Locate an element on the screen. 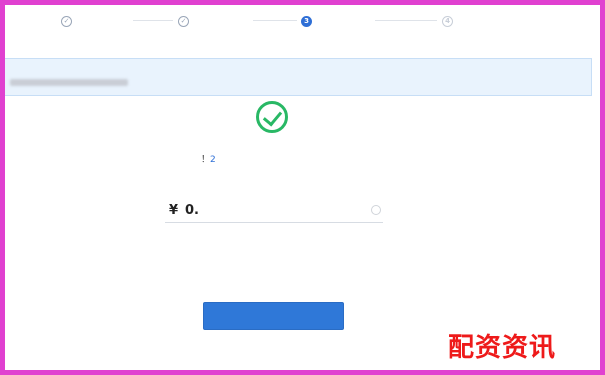 The width and height of the screenshot is (605, 375). step-2: ✓ is located at coordinates (186, 21).